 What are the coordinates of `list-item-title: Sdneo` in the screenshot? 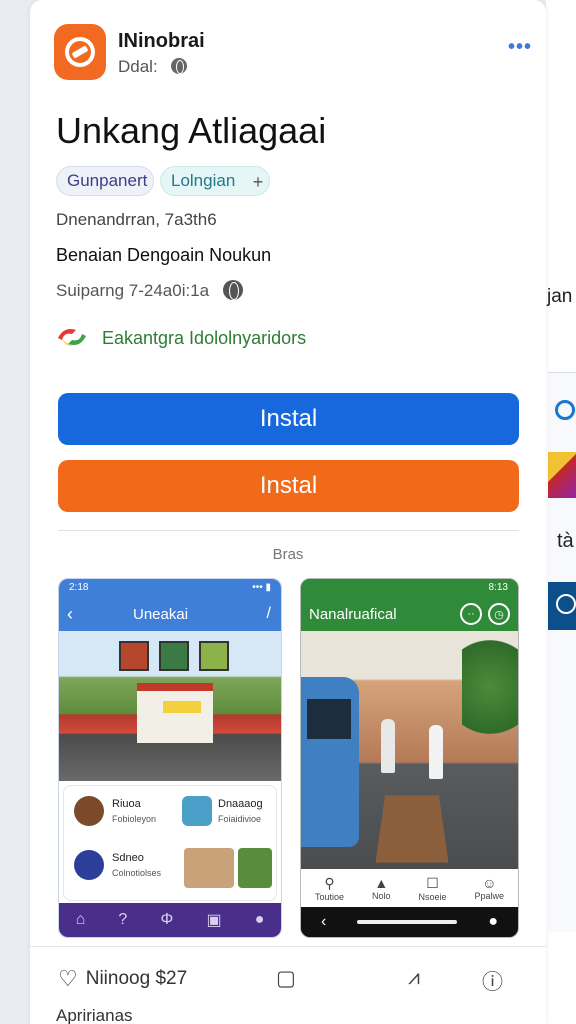 It's located at (128, 858).